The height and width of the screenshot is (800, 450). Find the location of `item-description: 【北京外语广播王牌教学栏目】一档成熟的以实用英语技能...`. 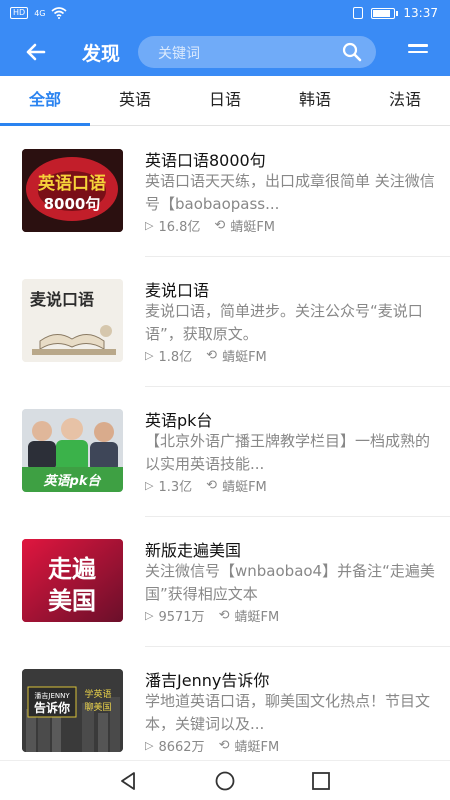

item-description: 【北京外语广播王牌教学栏目】一档成熟的以实用英语技能... is located at coordinates (288, 452).